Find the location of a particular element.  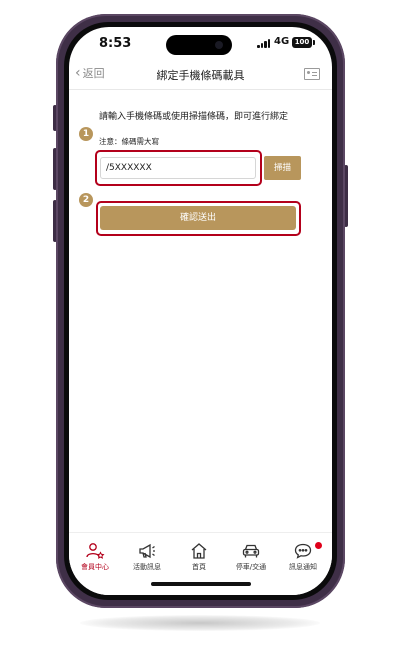

tab-parking: 停車/交通 is located at coordinates (251, 559).